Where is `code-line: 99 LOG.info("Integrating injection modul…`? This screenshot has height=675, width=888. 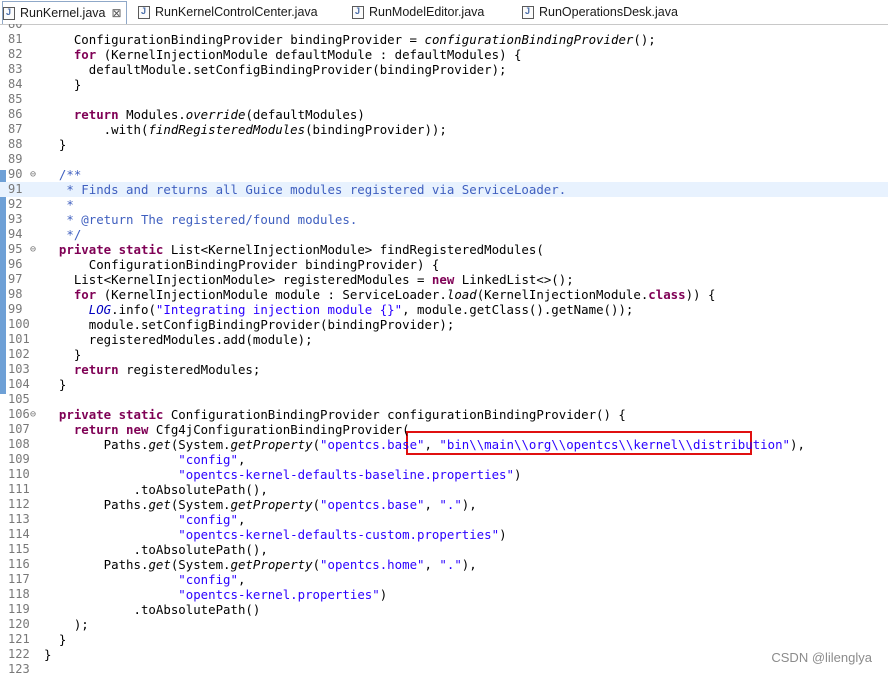 code-line: 99 LOG.info("Integrating injection modul… is located at coordinates (444, 309).